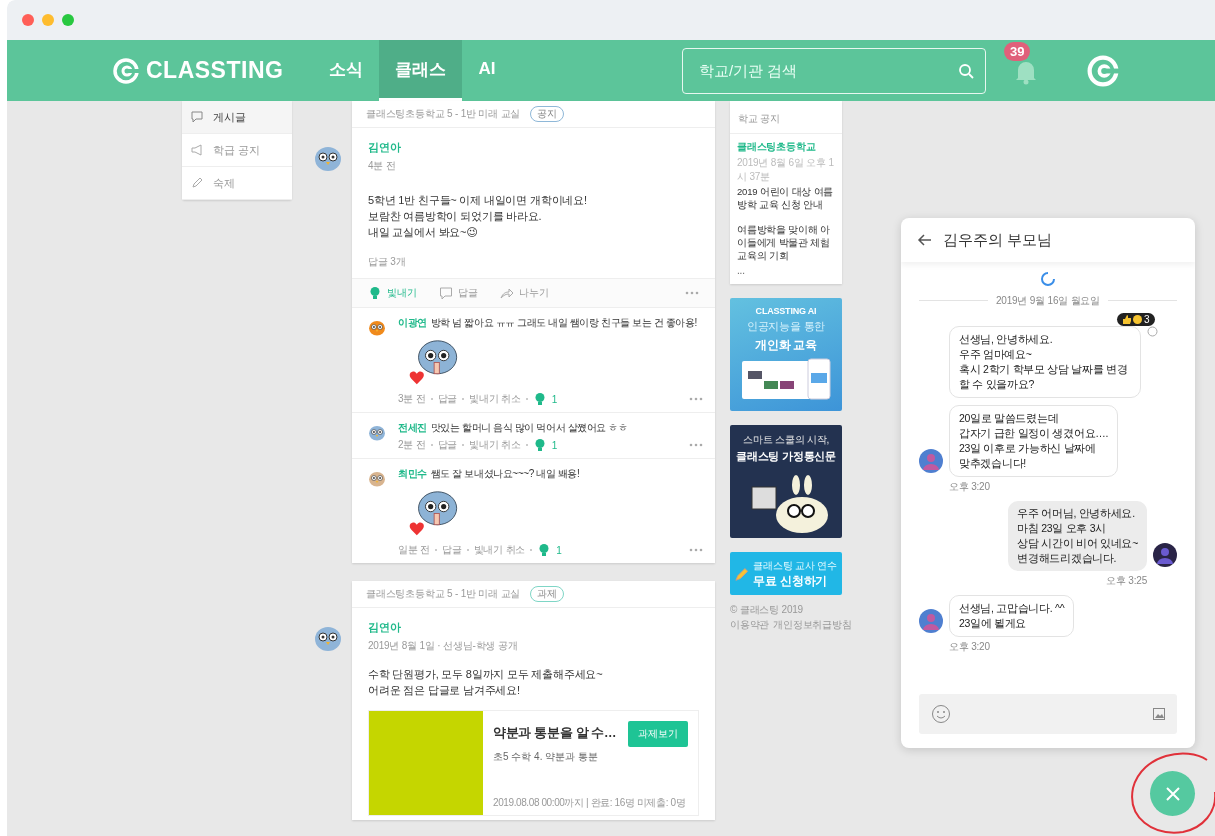 The height and width of the screenshot is (836, 1215). I want to click on nav-tab: 클래스, so click(421, 70).